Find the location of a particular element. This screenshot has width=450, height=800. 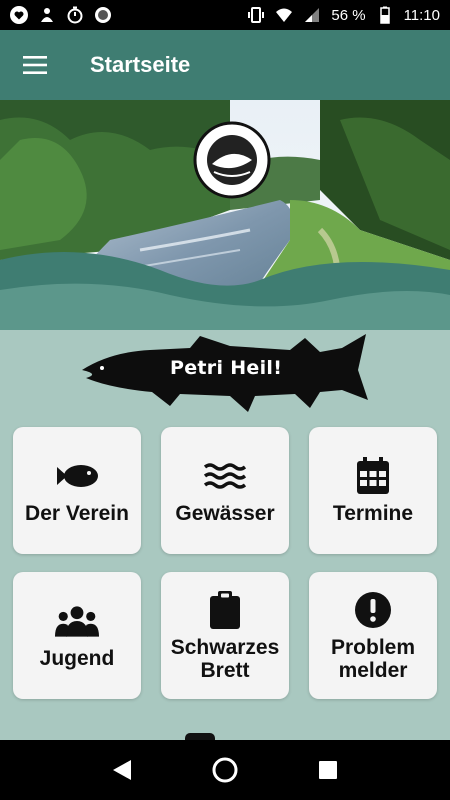

page-title: Startseite is located at coordinates (140, 64).